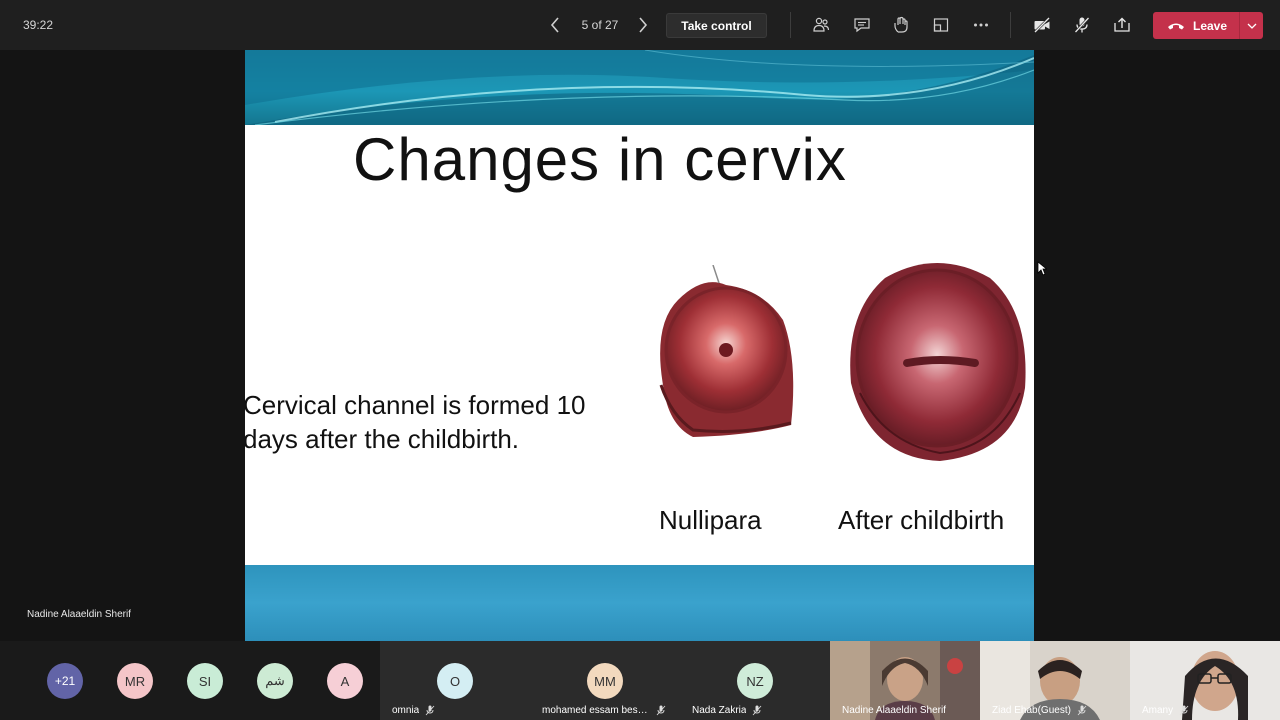  What do you see at coordinates (1031, 710) in the screenshot?
I see `participant-name: Ziad Ehab(Guest)` at bounding box center [1031, 710].